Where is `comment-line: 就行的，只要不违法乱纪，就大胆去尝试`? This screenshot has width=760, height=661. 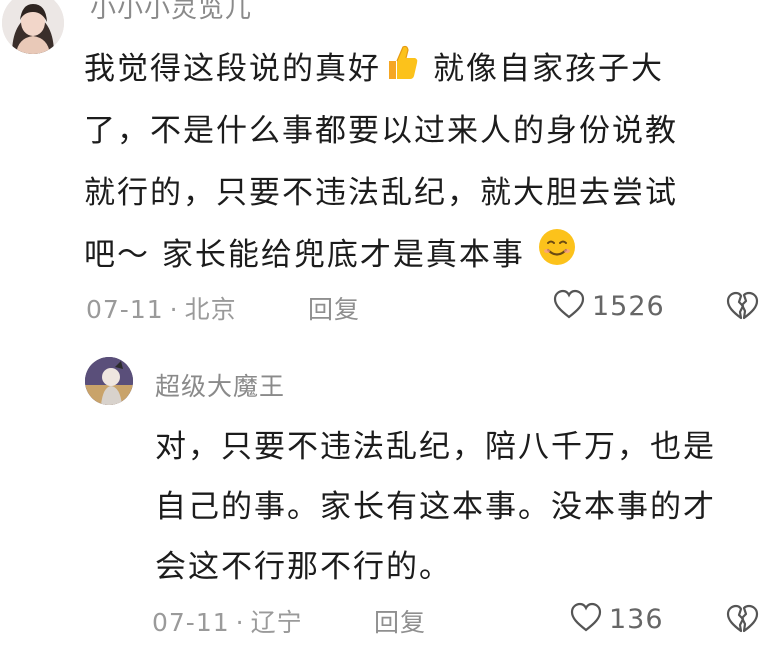
comment-line: 就行的，只要不违法乱纪，就大胆去尝试 is located at coordinates (381, 193).